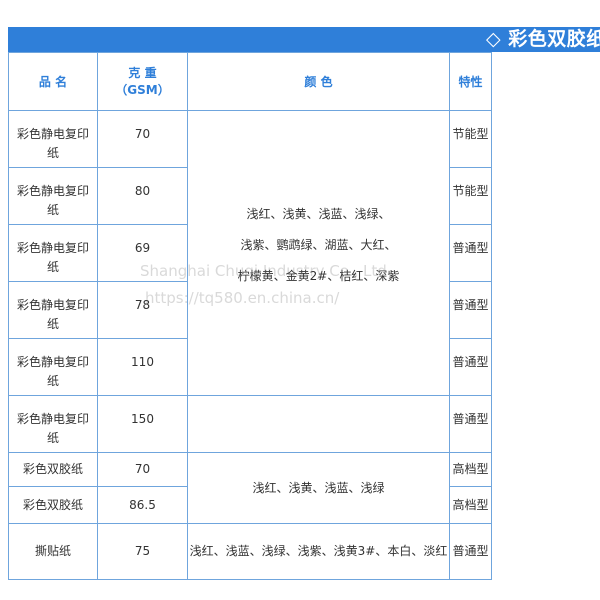 The width and height of the screenshot is (600, 600). I want to click on color-line: 浅红、浅黄、浅蓝、浅绿、, so click(318, 214).